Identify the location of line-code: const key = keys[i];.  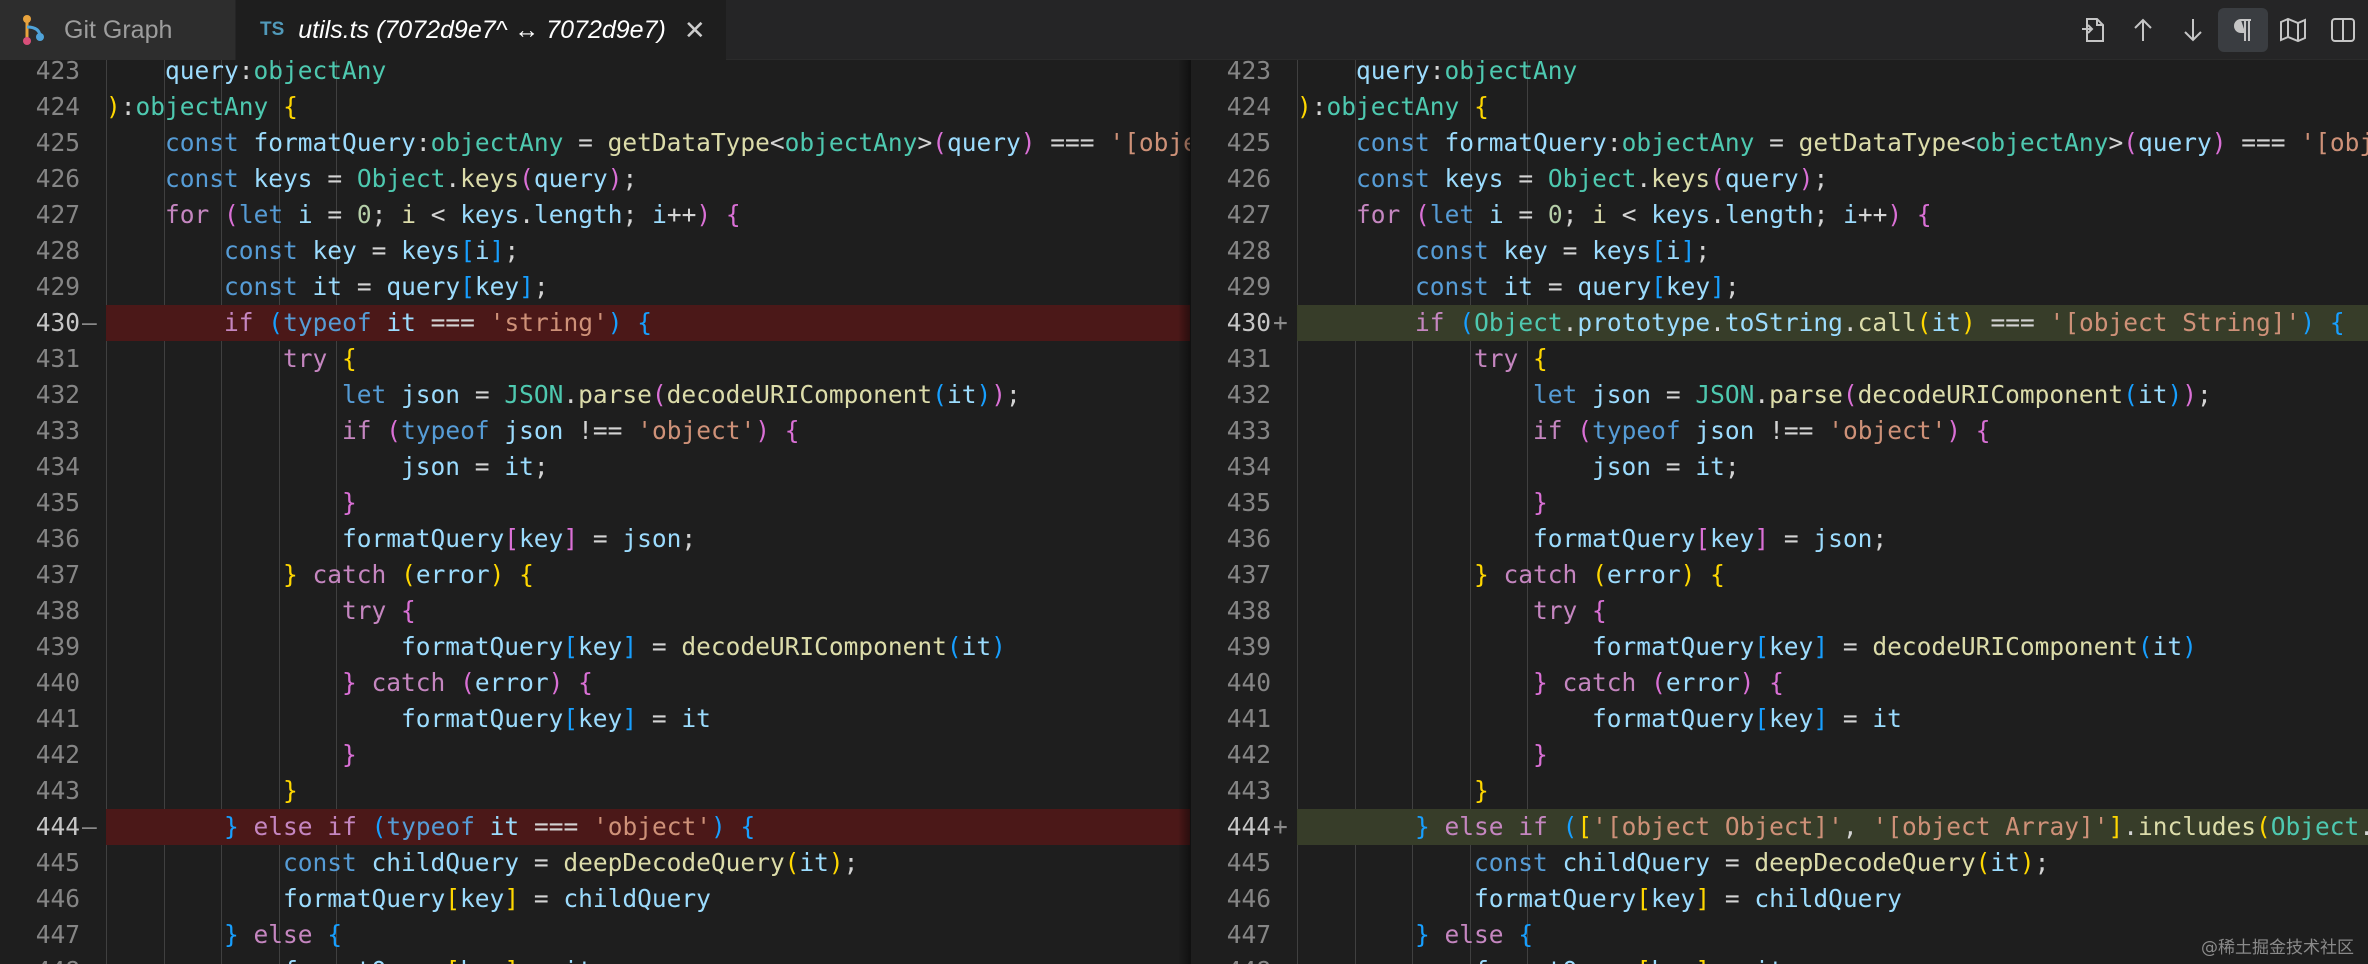
(1563, 250).